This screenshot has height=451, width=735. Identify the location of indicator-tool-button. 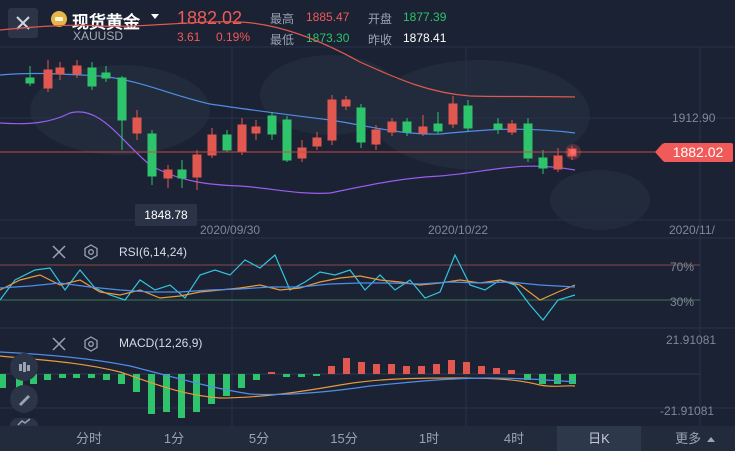
(24, 367).